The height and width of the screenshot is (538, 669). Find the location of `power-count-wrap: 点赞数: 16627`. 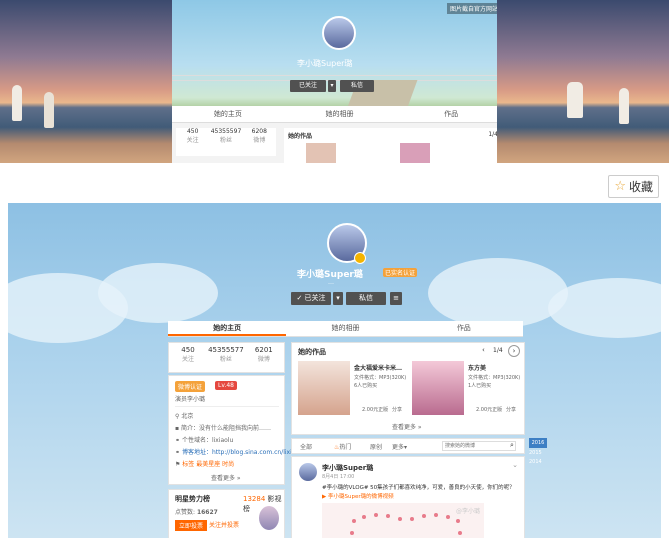

power-count-wrap: 点赞数: 16627 is located at coordinates (196, 512).